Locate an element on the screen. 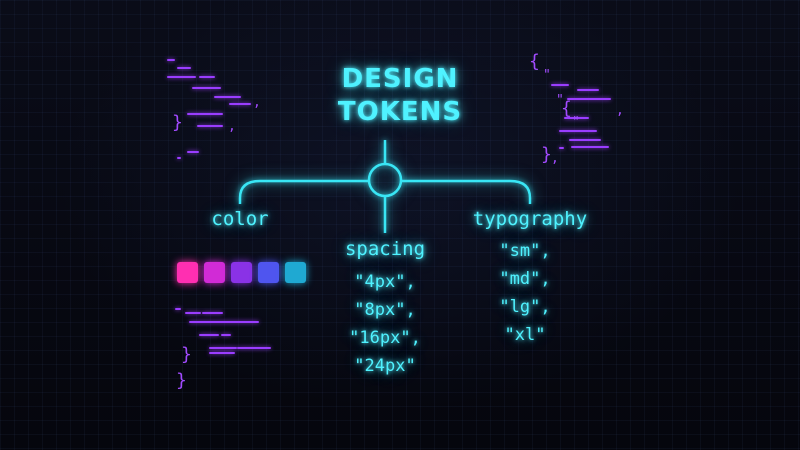 The height and width of the screenshot is (450, 800). typography-value: "sm", is located at coordinates (525, 251).